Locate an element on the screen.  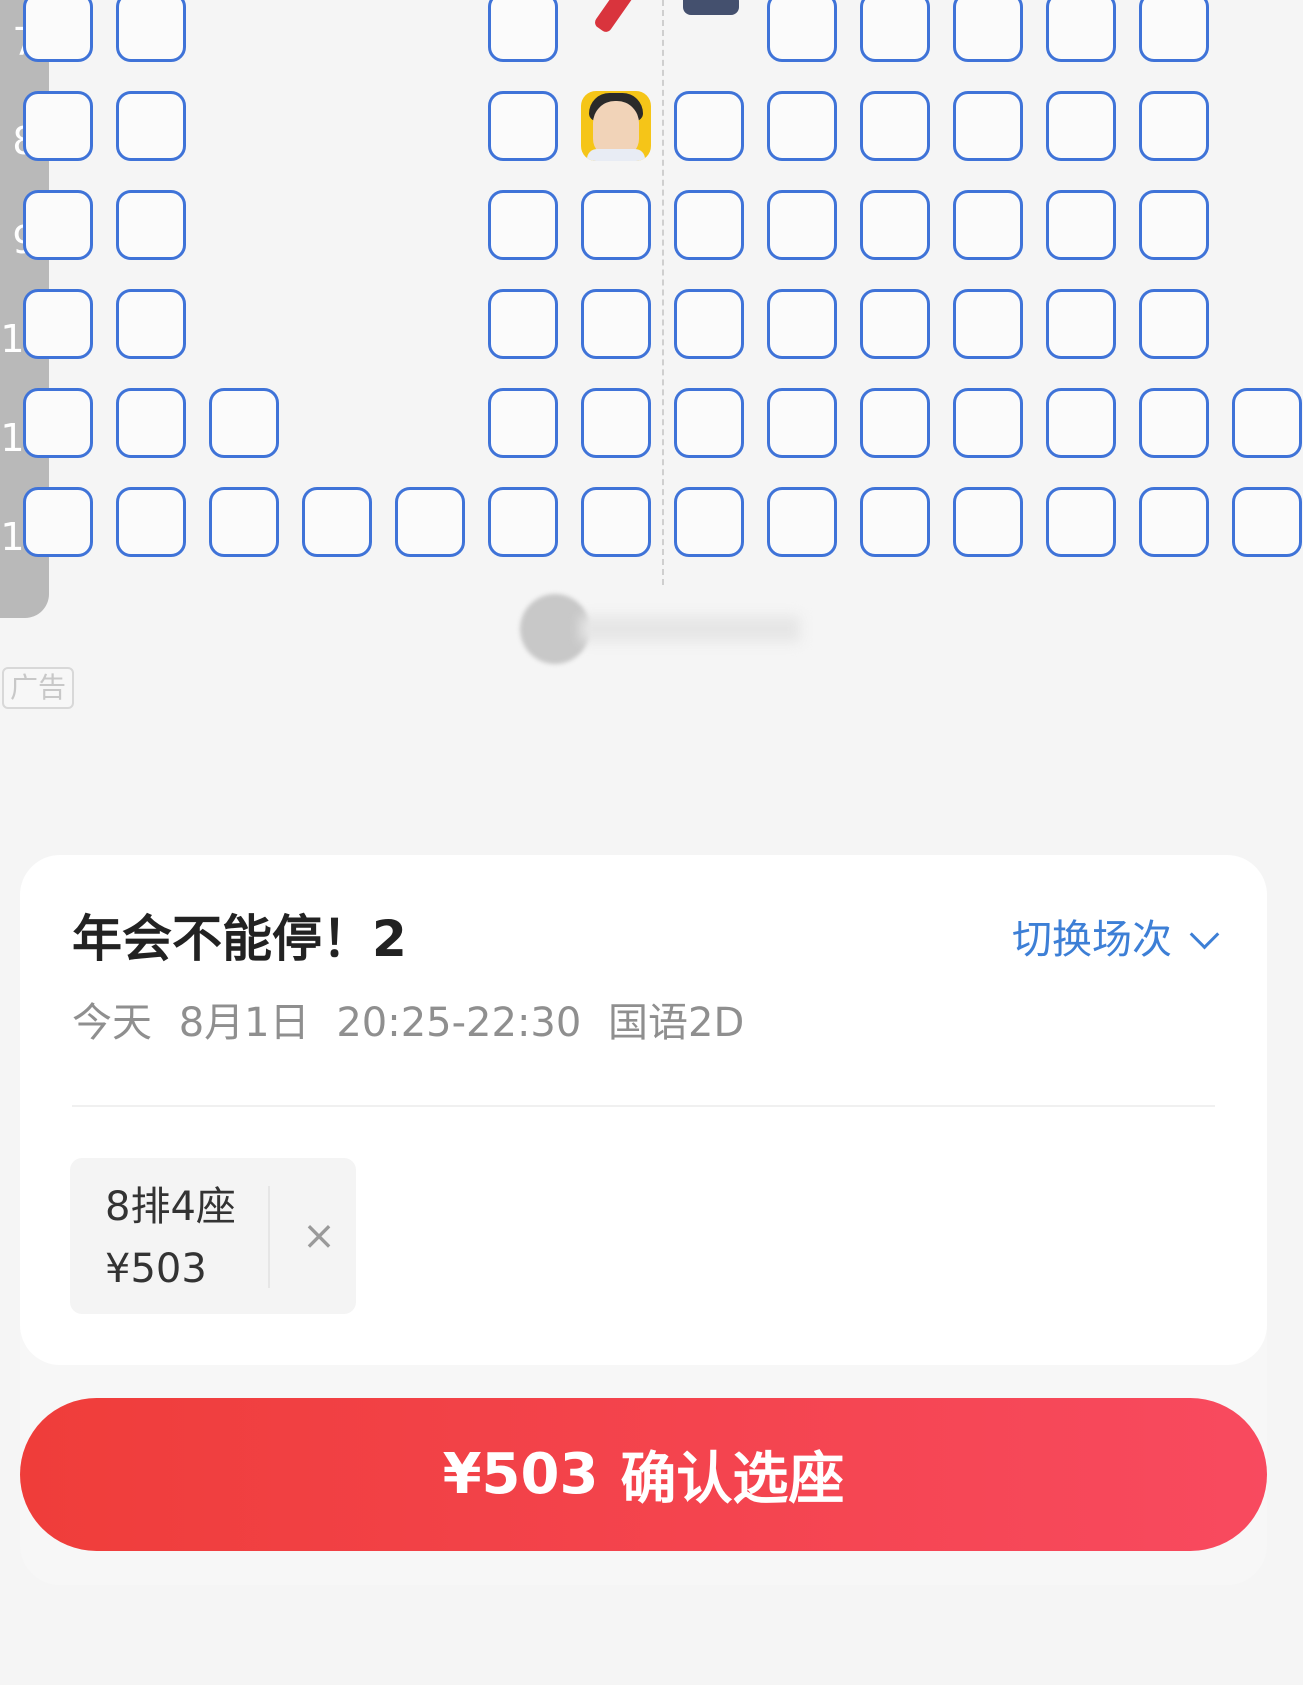
showtime-date: 8月1日 is located at coordinates (244, 1023).